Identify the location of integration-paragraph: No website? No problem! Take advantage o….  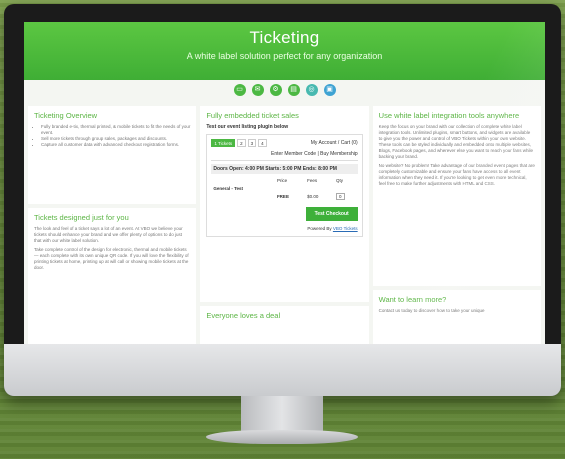
(456, 174).